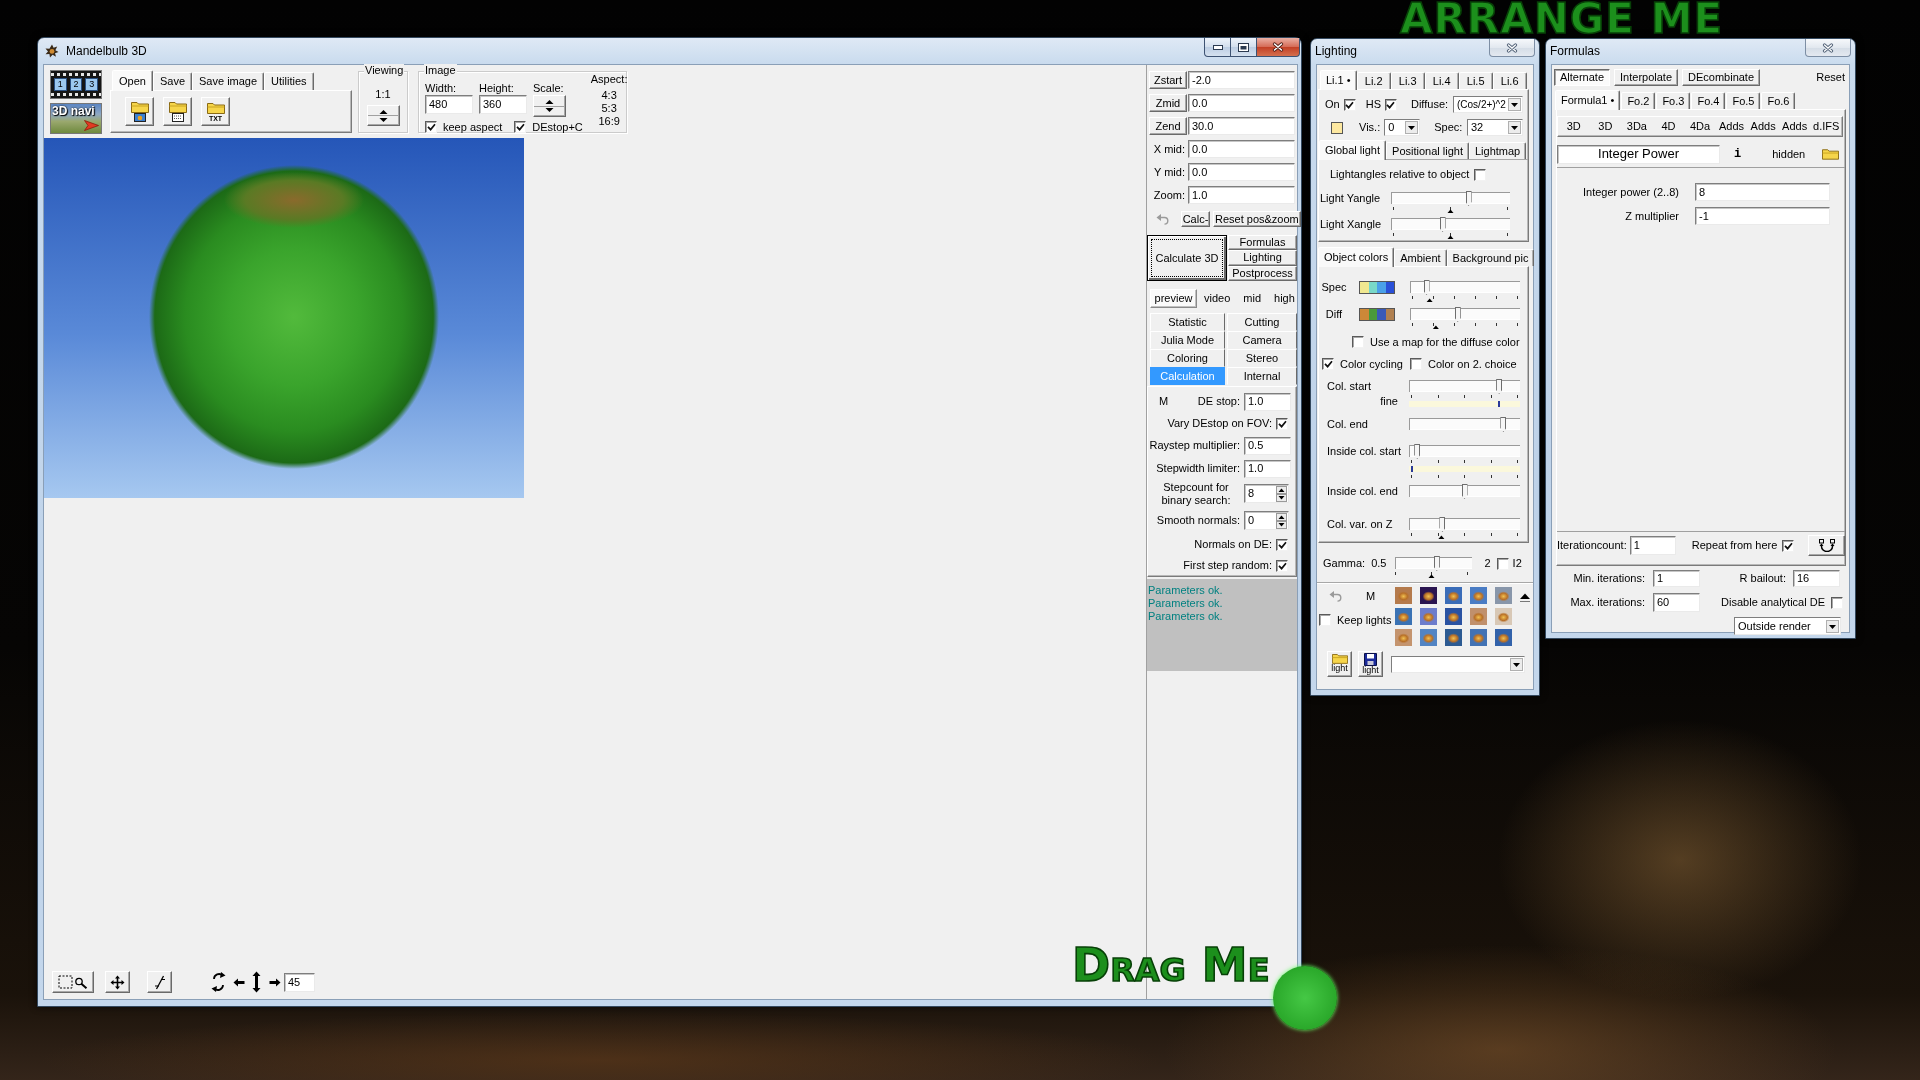 The image size is (1920, 1080). I want to click on formula-tab: Fo.3, so click(1673, 100).